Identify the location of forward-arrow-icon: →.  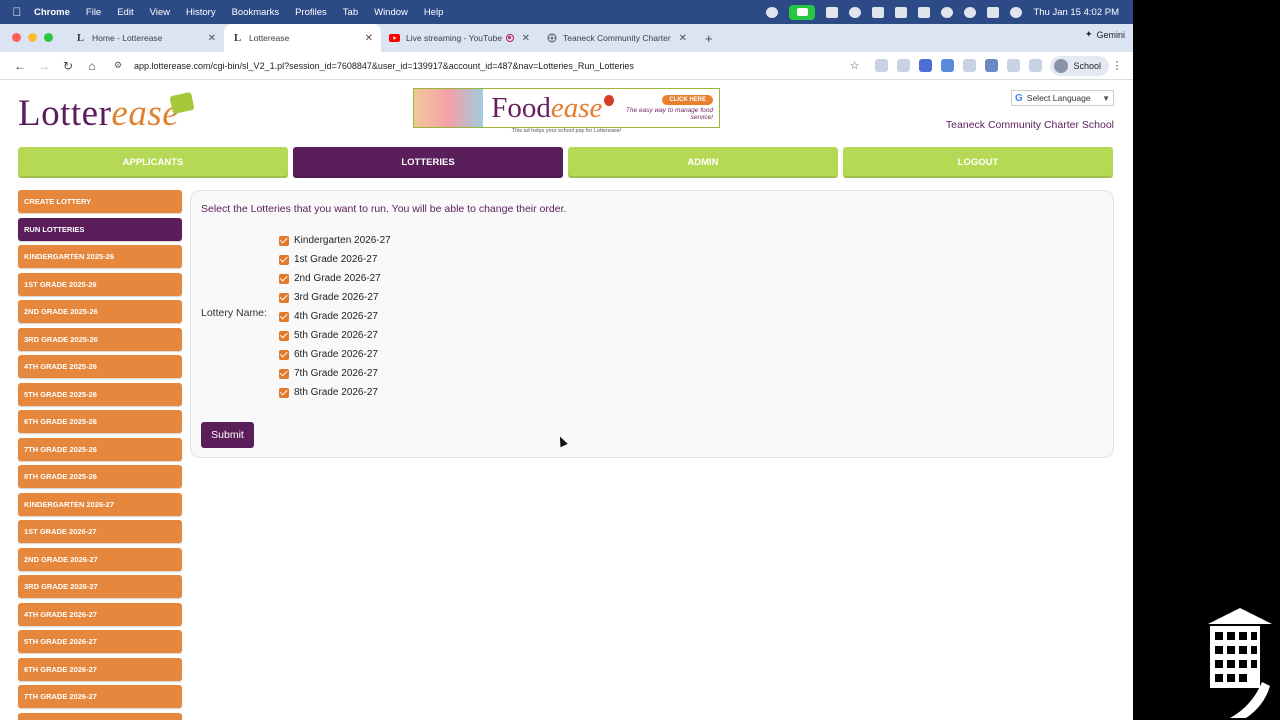
(44, 66).